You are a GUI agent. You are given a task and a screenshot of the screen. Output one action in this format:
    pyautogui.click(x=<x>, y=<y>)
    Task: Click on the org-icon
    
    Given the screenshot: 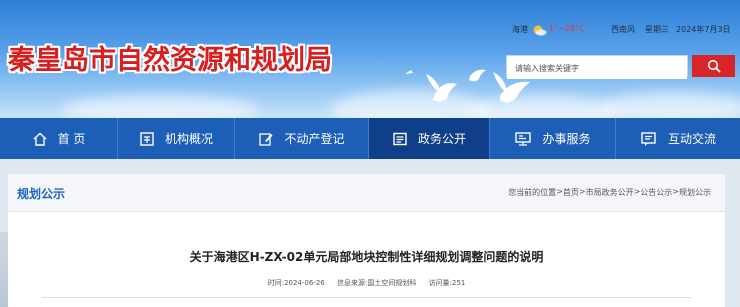 What is the action you would take?
    pyautogui.click(x=147, y=138)
    